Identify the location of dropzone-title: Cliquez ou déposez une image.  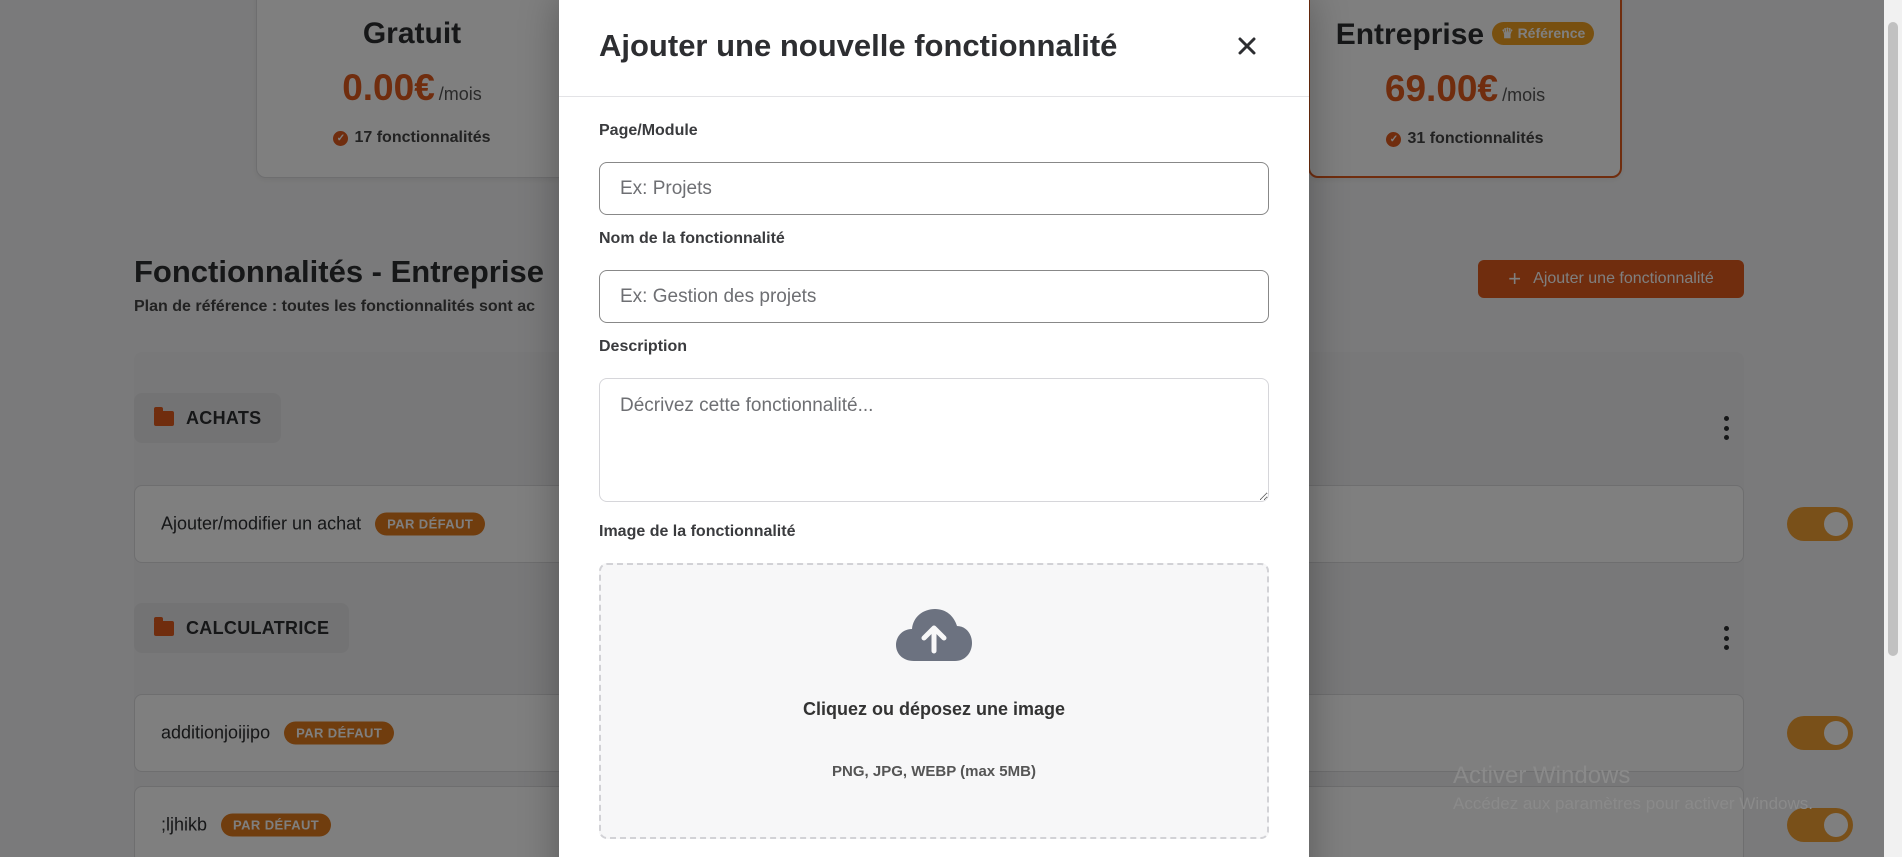
(934, 709).